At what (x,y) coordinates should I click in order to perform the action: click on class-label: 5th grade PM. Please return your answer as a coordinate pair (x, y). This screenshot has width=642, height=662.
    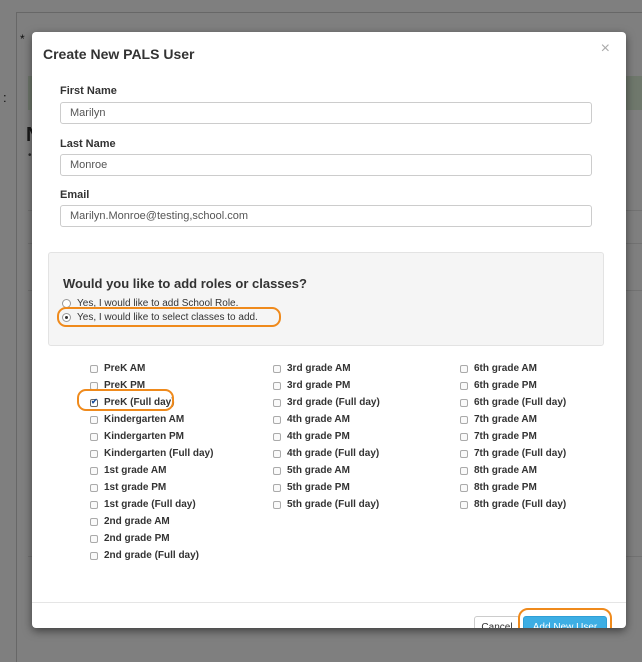
    Looking at the image, I should click on (318, 487).